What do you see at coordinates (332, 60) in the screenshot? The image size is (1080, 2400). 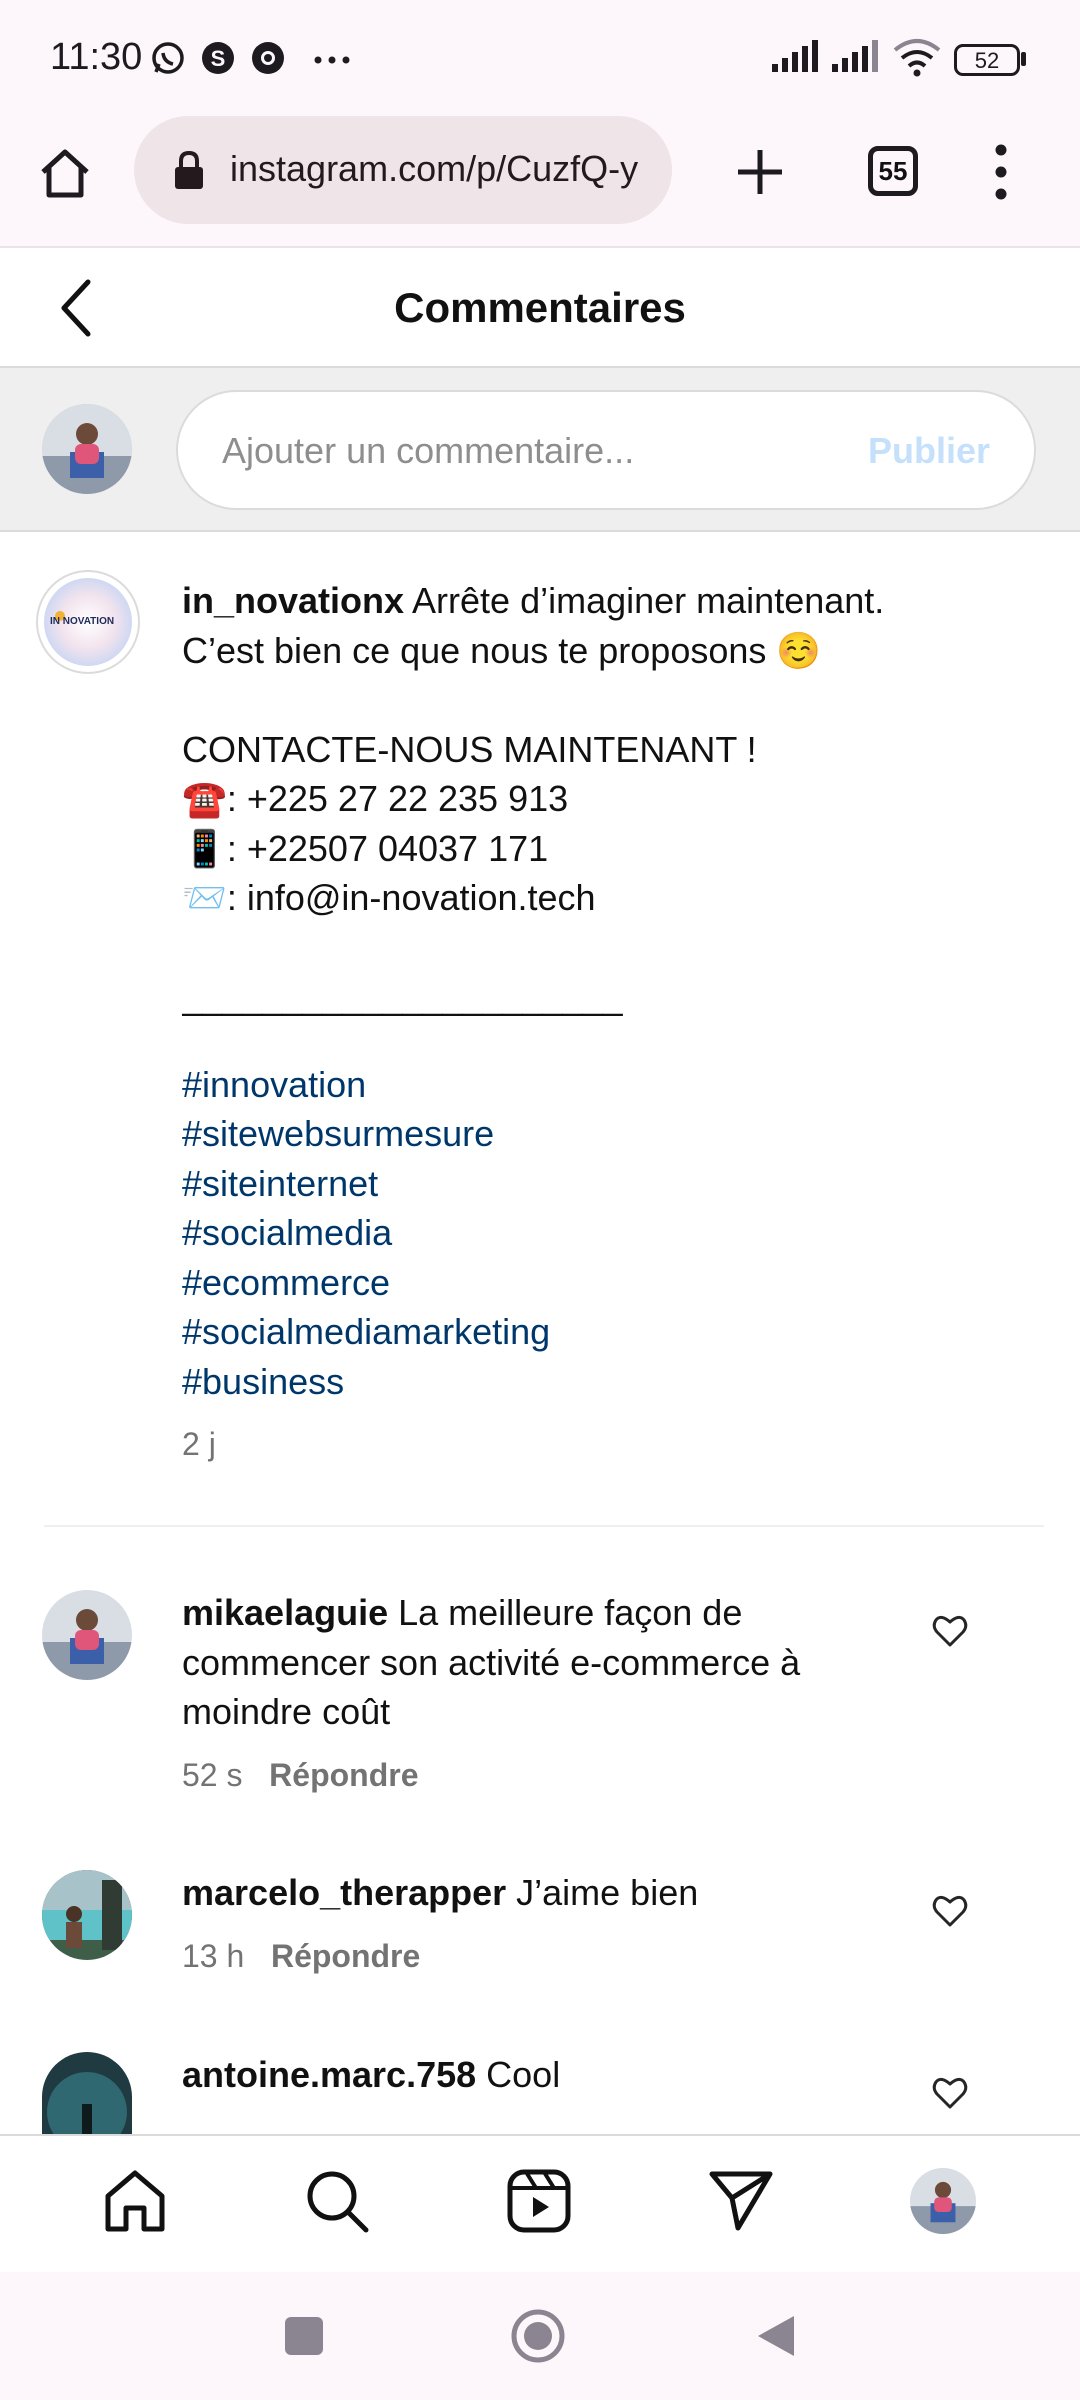 I see `more-notifications-icon` at bounding box center [332, 60].